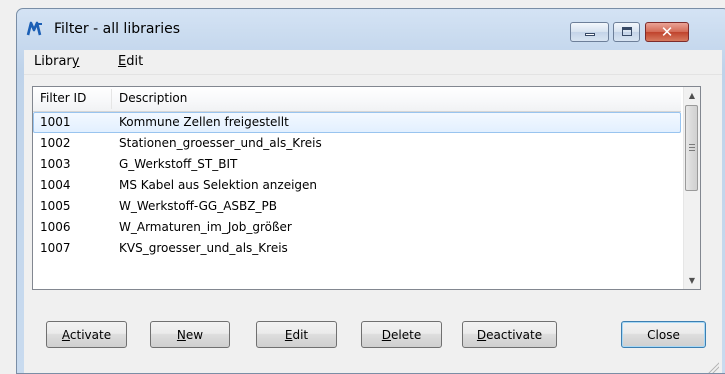 The width and height of the screenshot is (725, 374). I want to click on edit-button: Edit, so click(296, 334).